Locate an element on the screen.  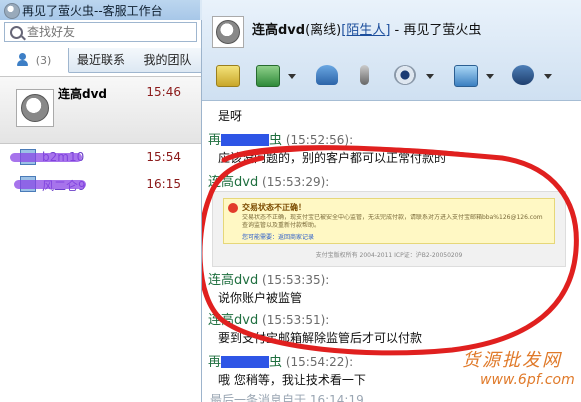
service-icon is located at coordinates (523, 75).